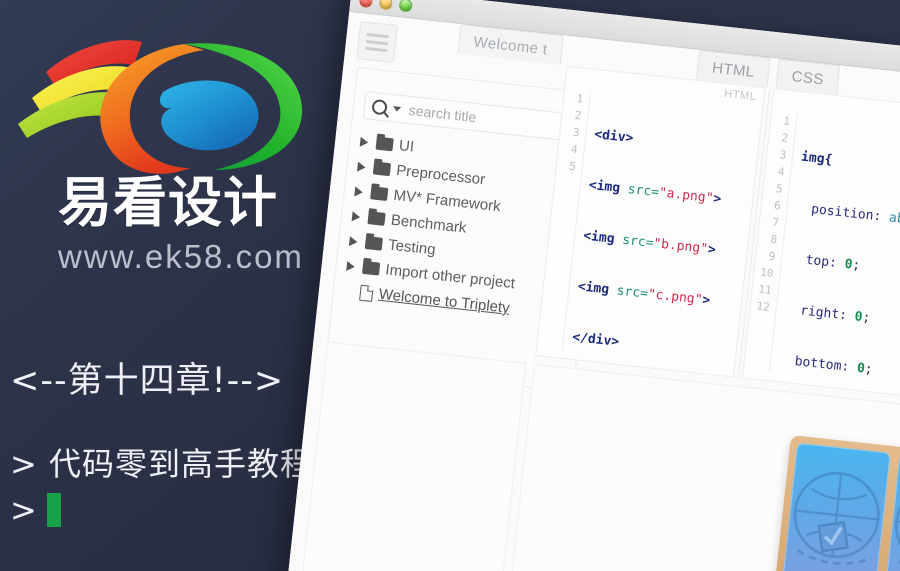 Image resolution: width=900 pixels, height=571 pixels. I want to click on line-number: 8, so click(773, 239).